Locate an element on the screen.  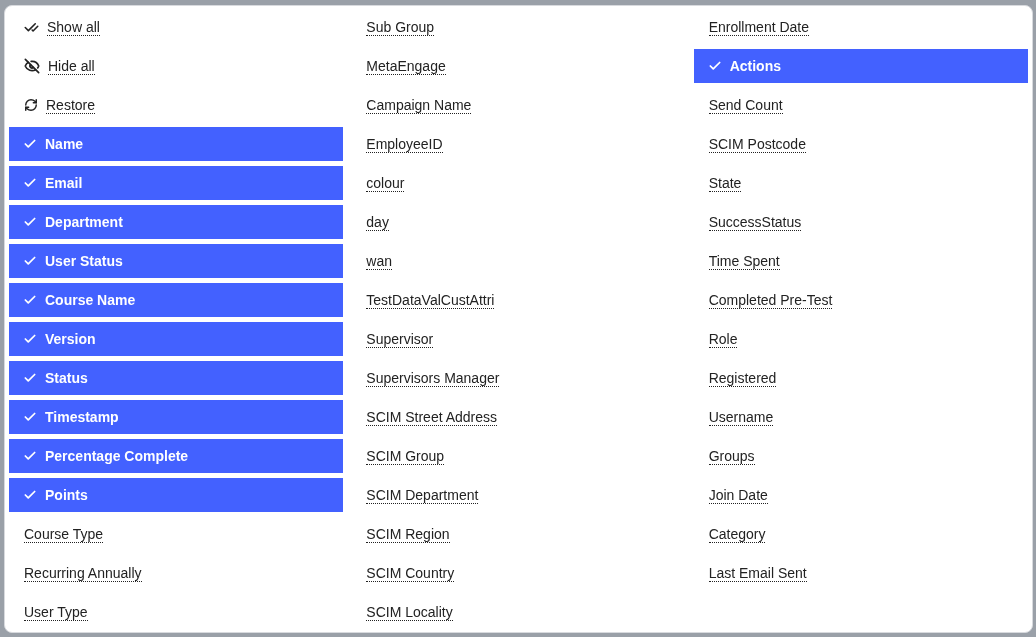
column-option: Role is located at coordinates (860, 339).